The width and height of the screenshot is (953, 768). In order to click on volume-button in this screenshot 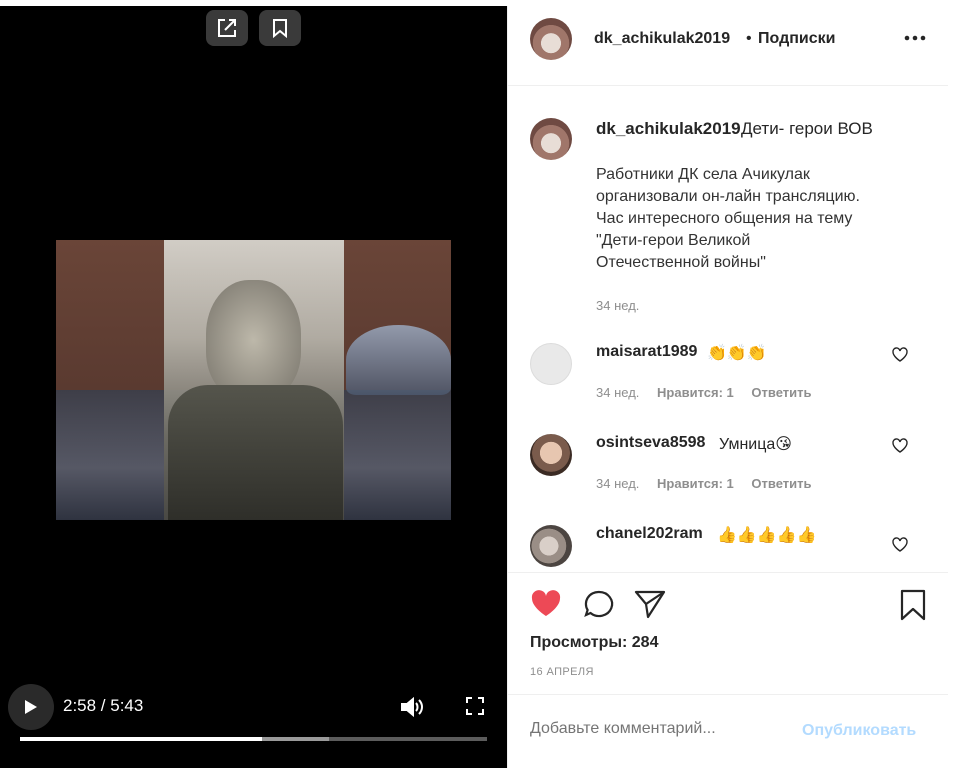, I will do `click(412, 709)`.